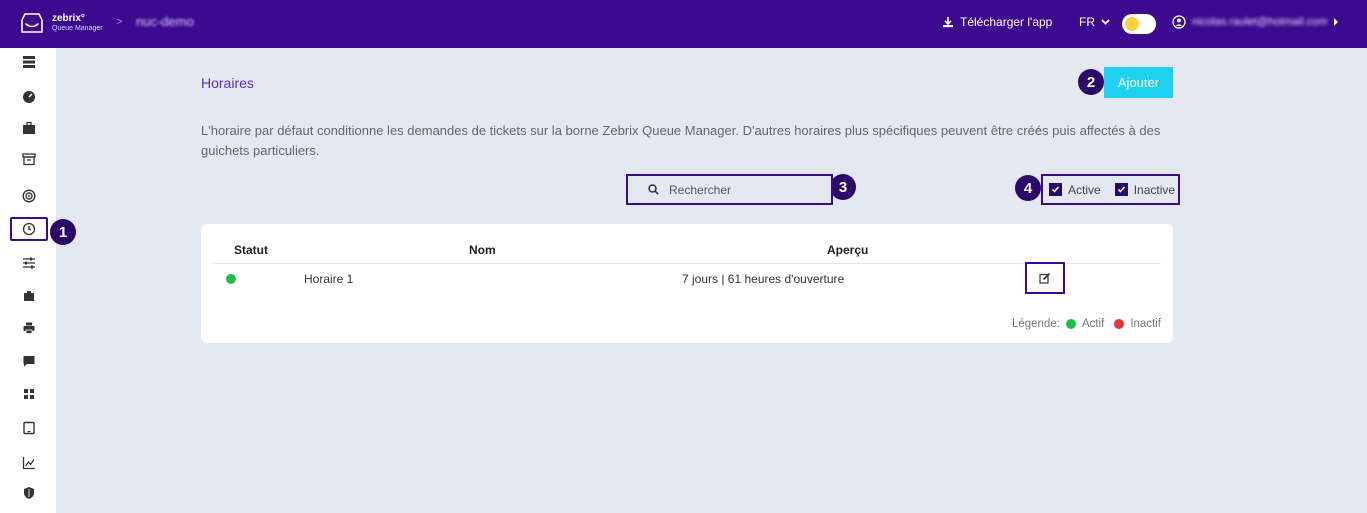  I want to click on brand-name: zebrix°, so click(68, 18).